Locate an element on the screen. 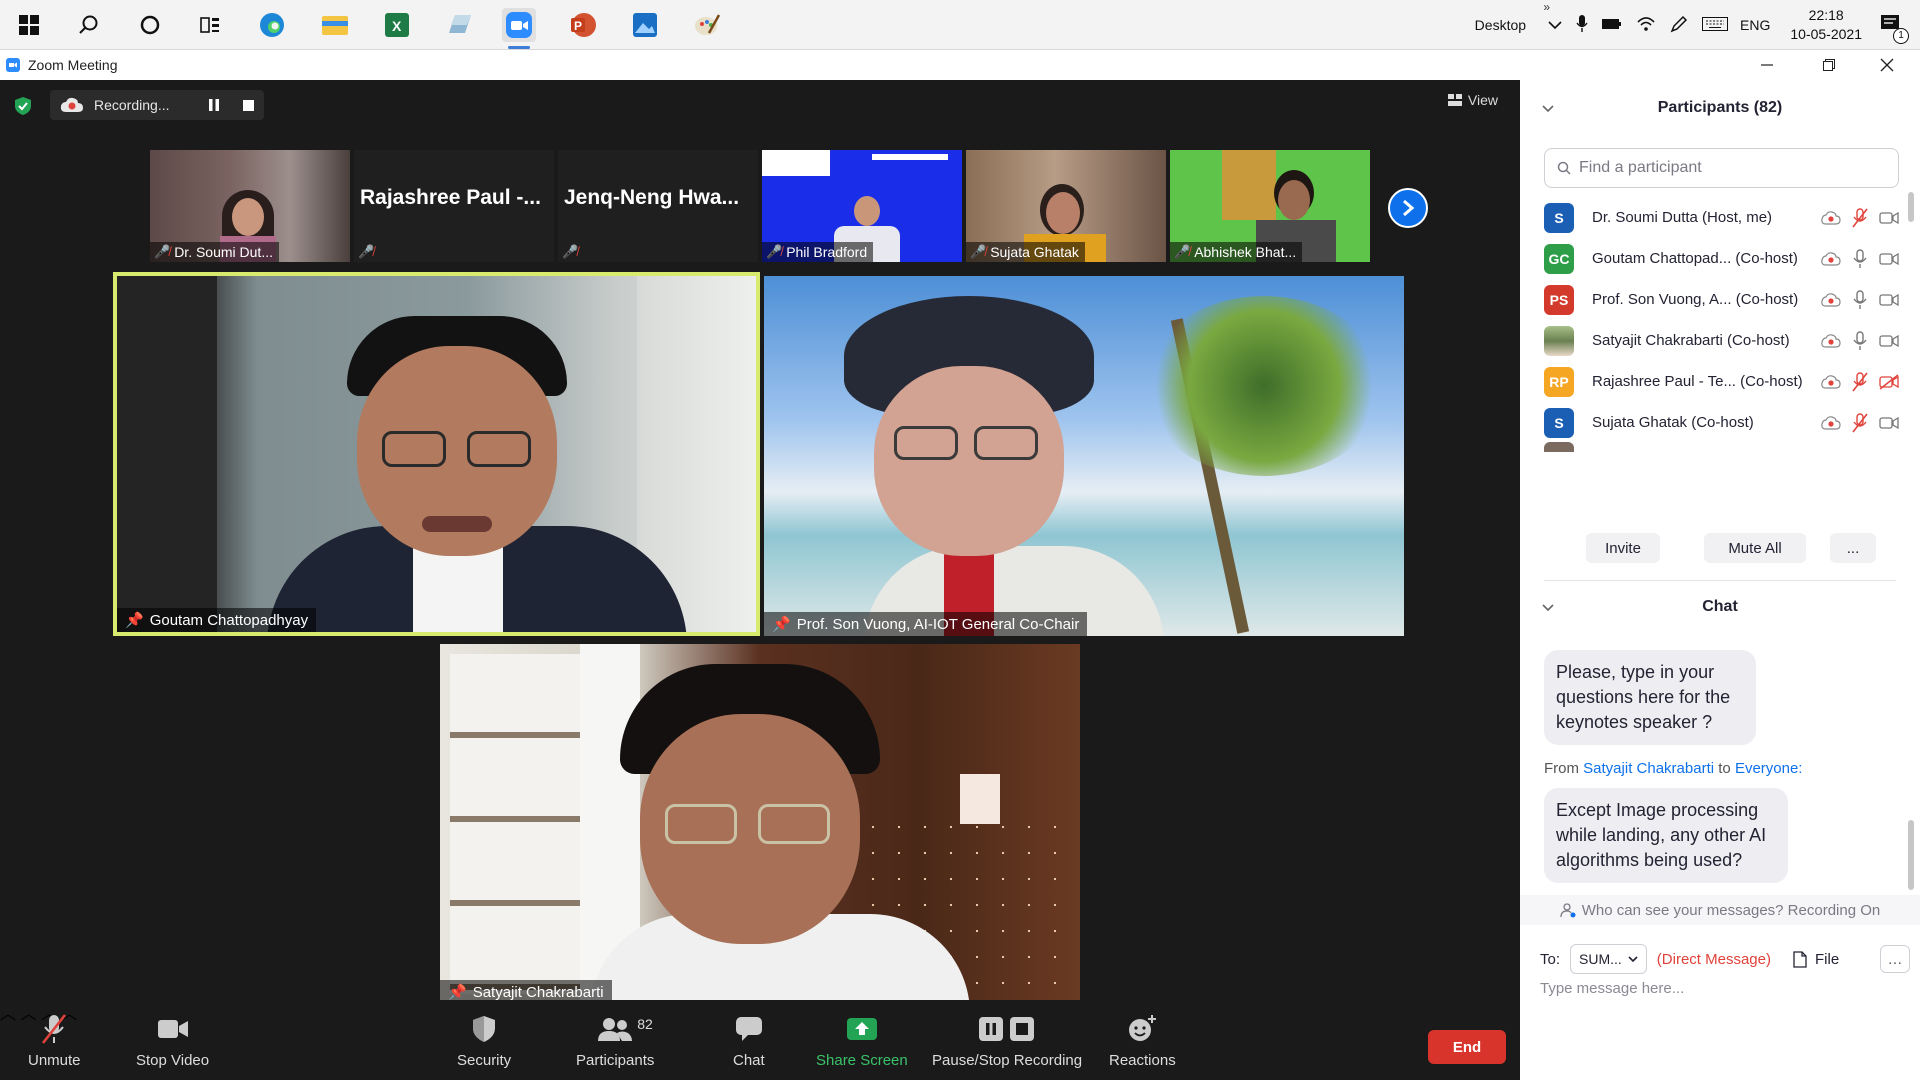 This screenshot has width=1920, height=1080. thumbnail-name-only: Jenq-Neng Hwa... 🎤̸ is located at coordinates (658, 206).